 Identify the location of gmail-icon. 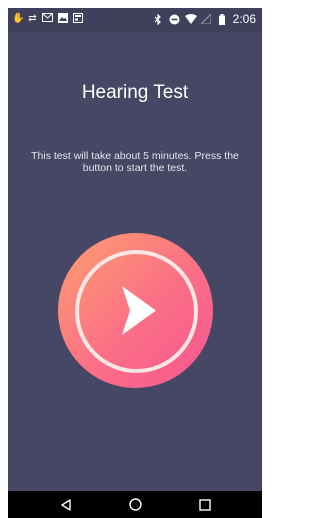
(47, 18).